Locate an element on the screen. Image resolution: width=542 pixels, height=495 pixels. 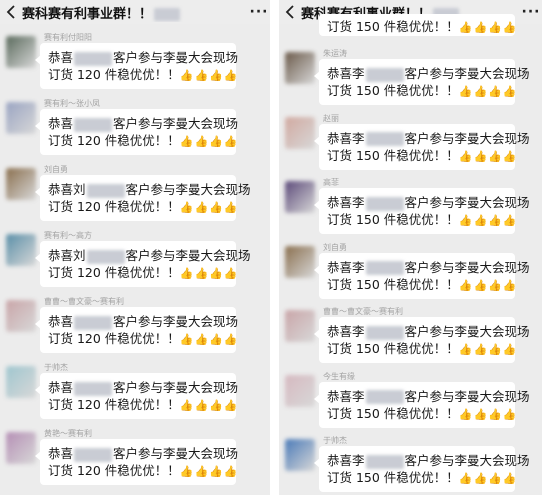
chat-message: 刘自勇 恭喜刘 客户参与李曼大会现场 订货 120 件稳优优！！👍👍👍👍 is located at coordinates (135, 195).